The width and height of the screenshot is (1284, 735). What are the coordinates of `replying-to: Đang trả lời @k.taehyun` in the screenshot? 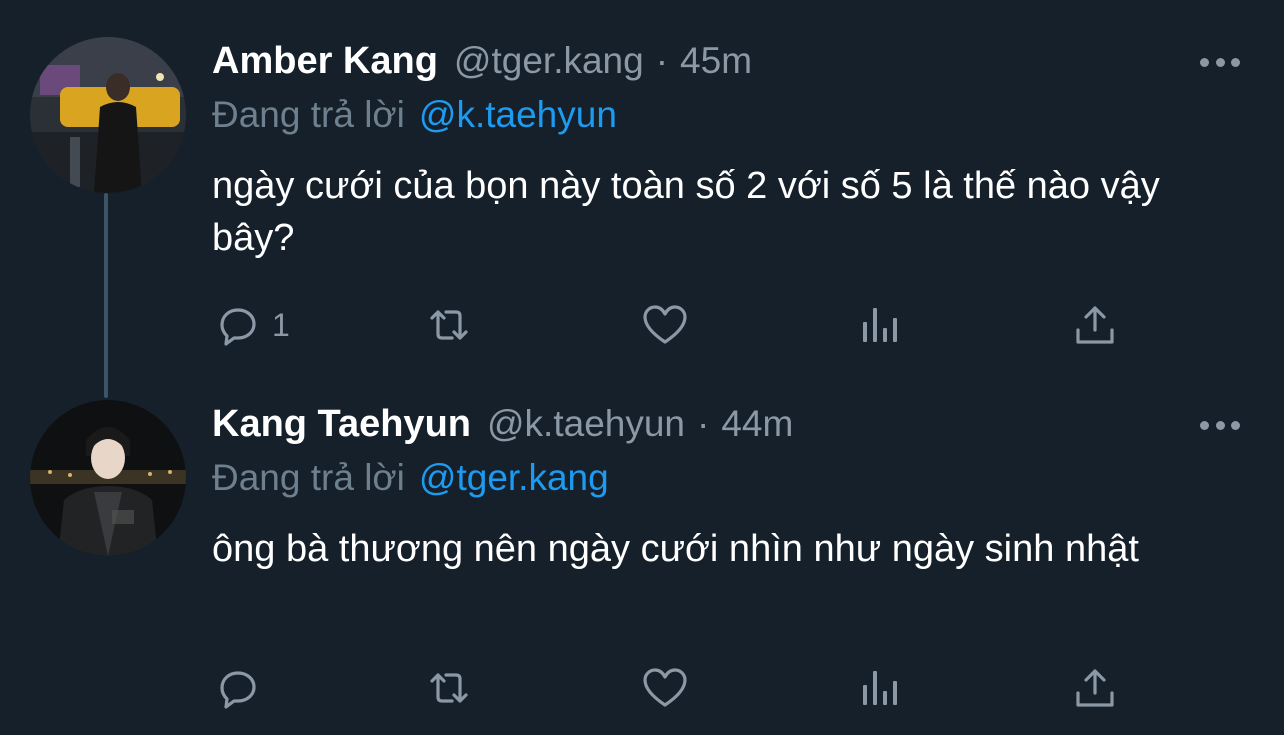 It's located at (414, 115).